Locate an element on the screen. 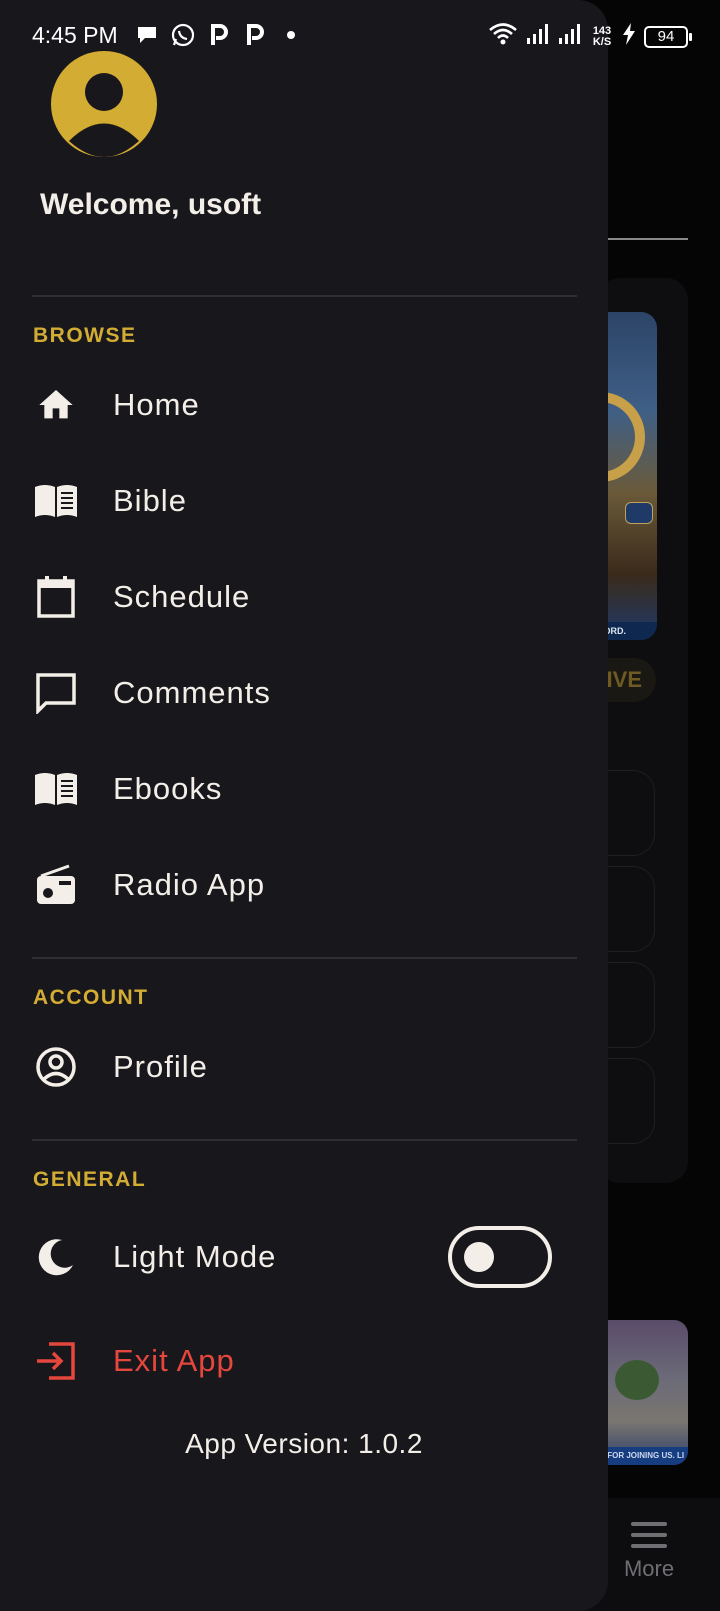  nav-item-profile: Profile is located at coordinates (300, 1067).